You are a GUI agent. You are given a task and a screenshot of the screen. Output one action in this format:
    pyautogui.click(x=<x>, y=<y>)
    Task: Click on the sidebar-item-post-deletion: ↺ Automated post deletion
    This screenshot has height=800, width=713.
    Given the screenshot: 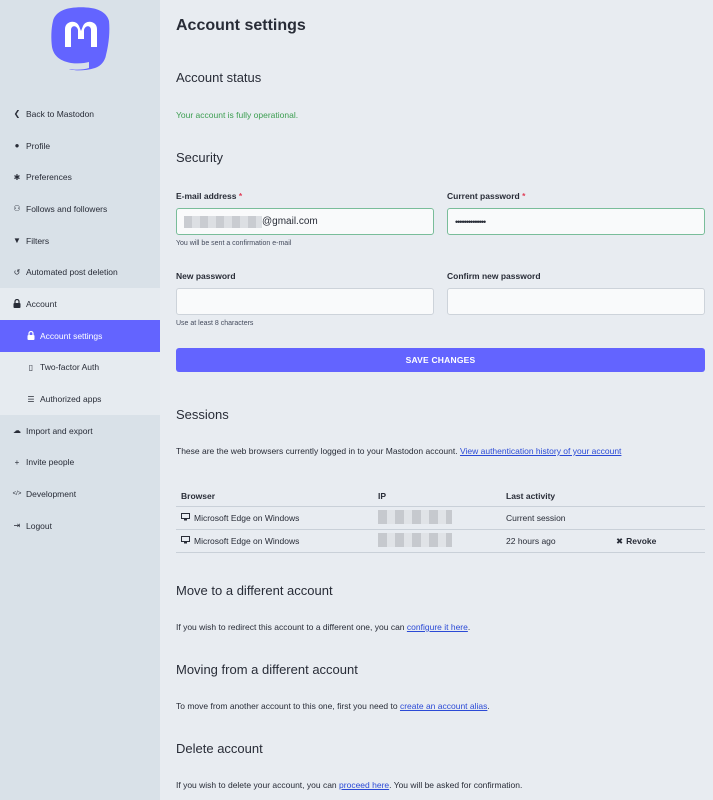 What is the action you would take?
    pyautogui.click(x=80, y=272)
    